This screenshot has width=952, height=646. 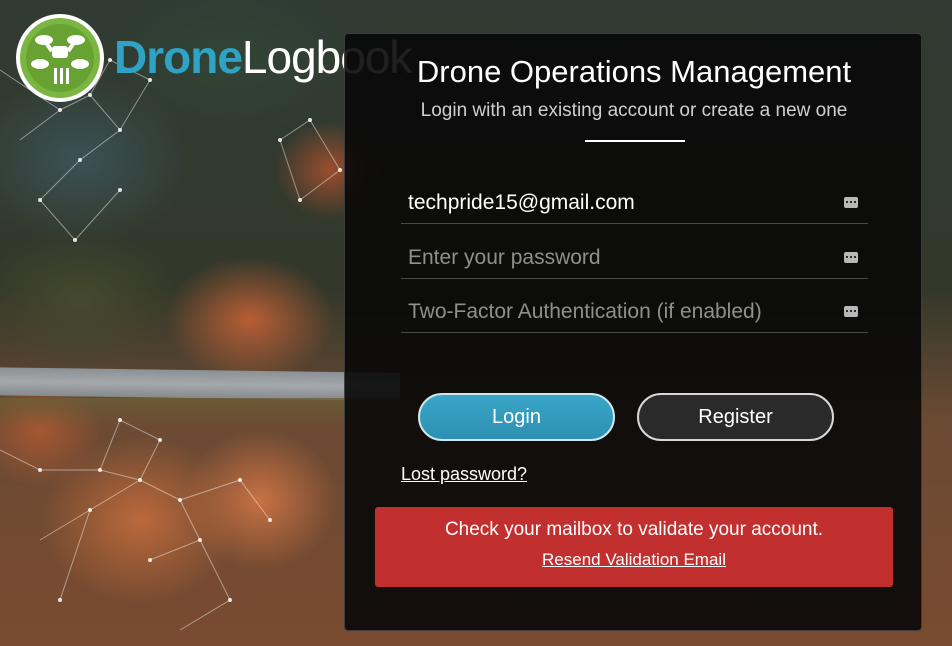 I want to click on brand-logo: DroneLogbook, so click(x=213, y=58).